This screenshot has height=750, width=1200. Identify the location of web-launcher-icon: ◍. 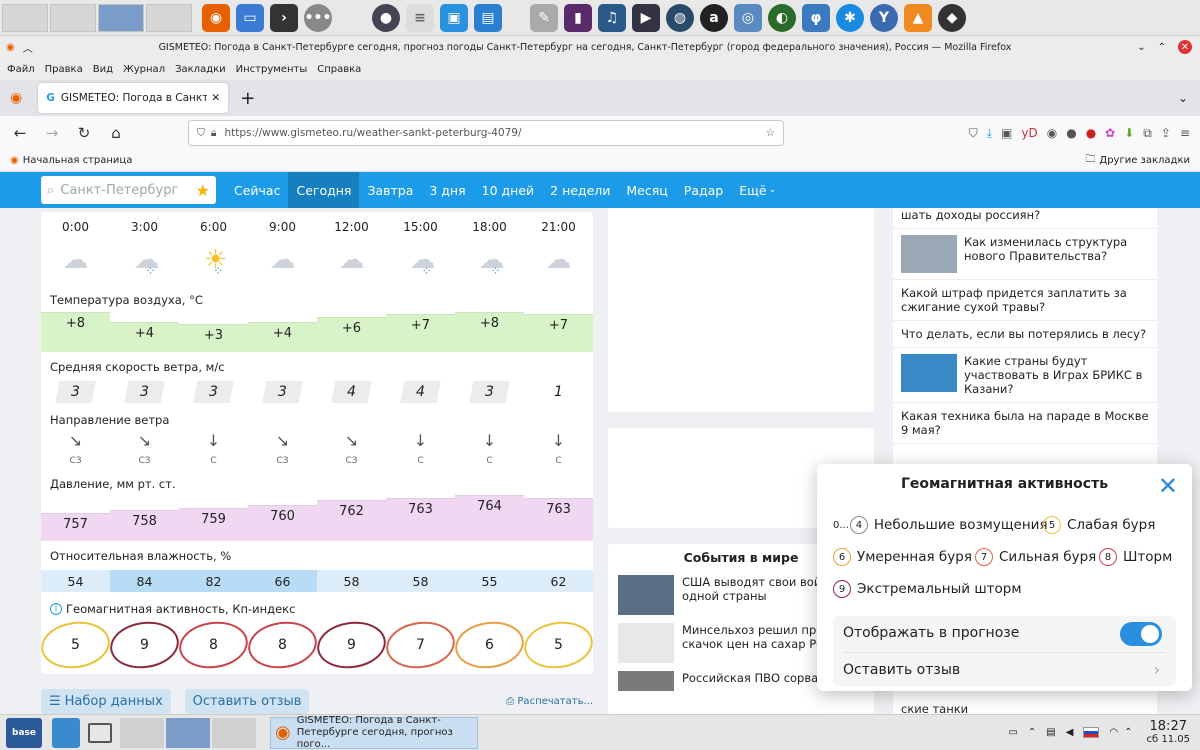
(680, 17).